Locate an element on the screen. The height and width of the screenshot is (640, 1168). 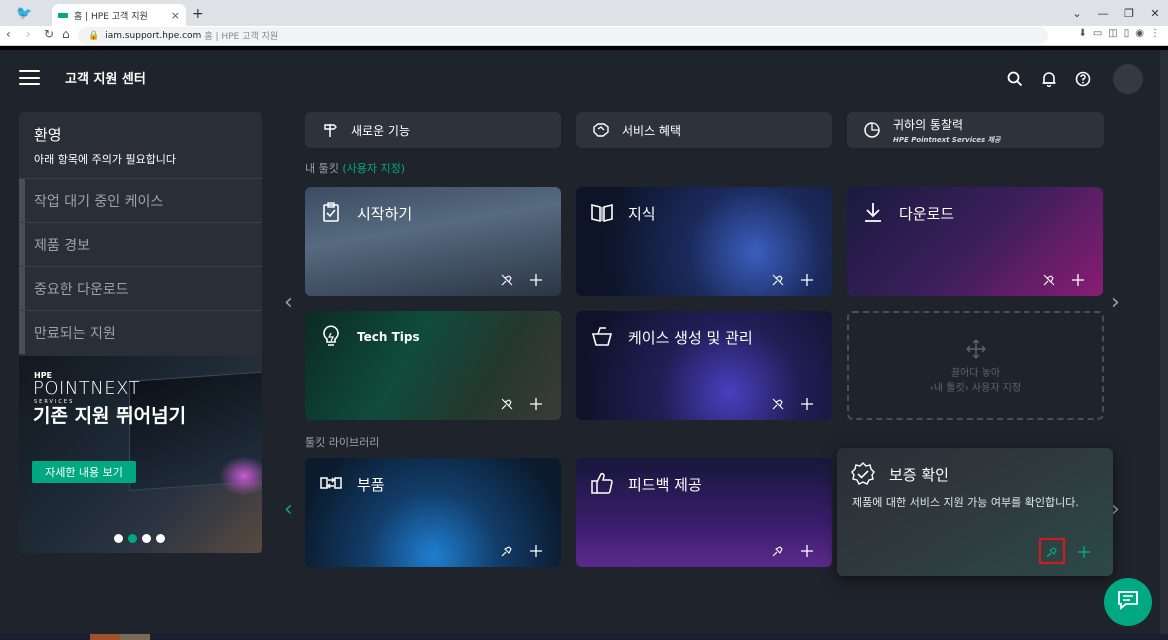
promo-headline: 기존 지원 뛰어넘기 is located at coordinates (110, 416).